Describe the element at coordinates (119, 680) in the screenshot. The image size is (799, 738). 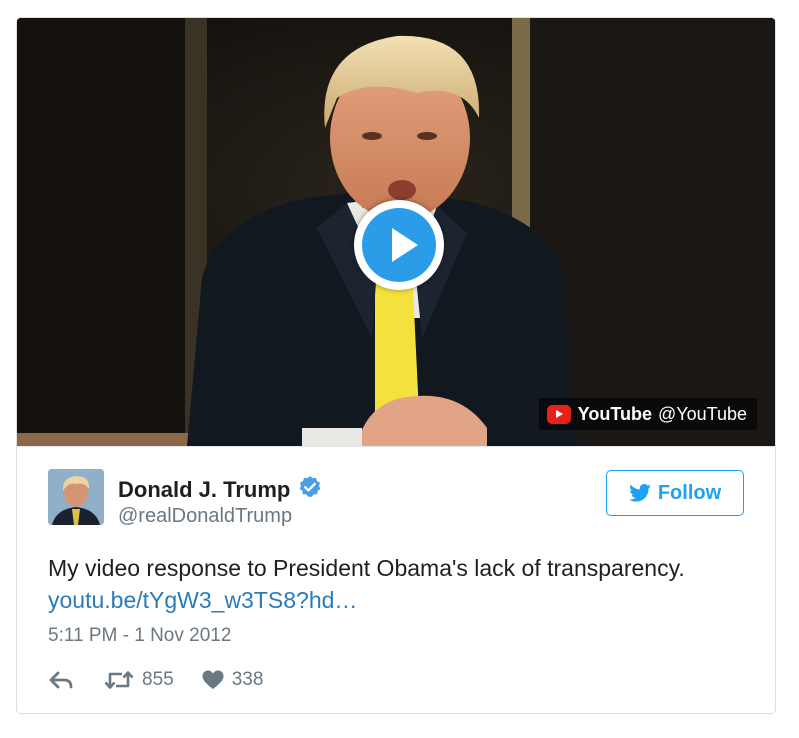
I see `retweet-icon` at that location.